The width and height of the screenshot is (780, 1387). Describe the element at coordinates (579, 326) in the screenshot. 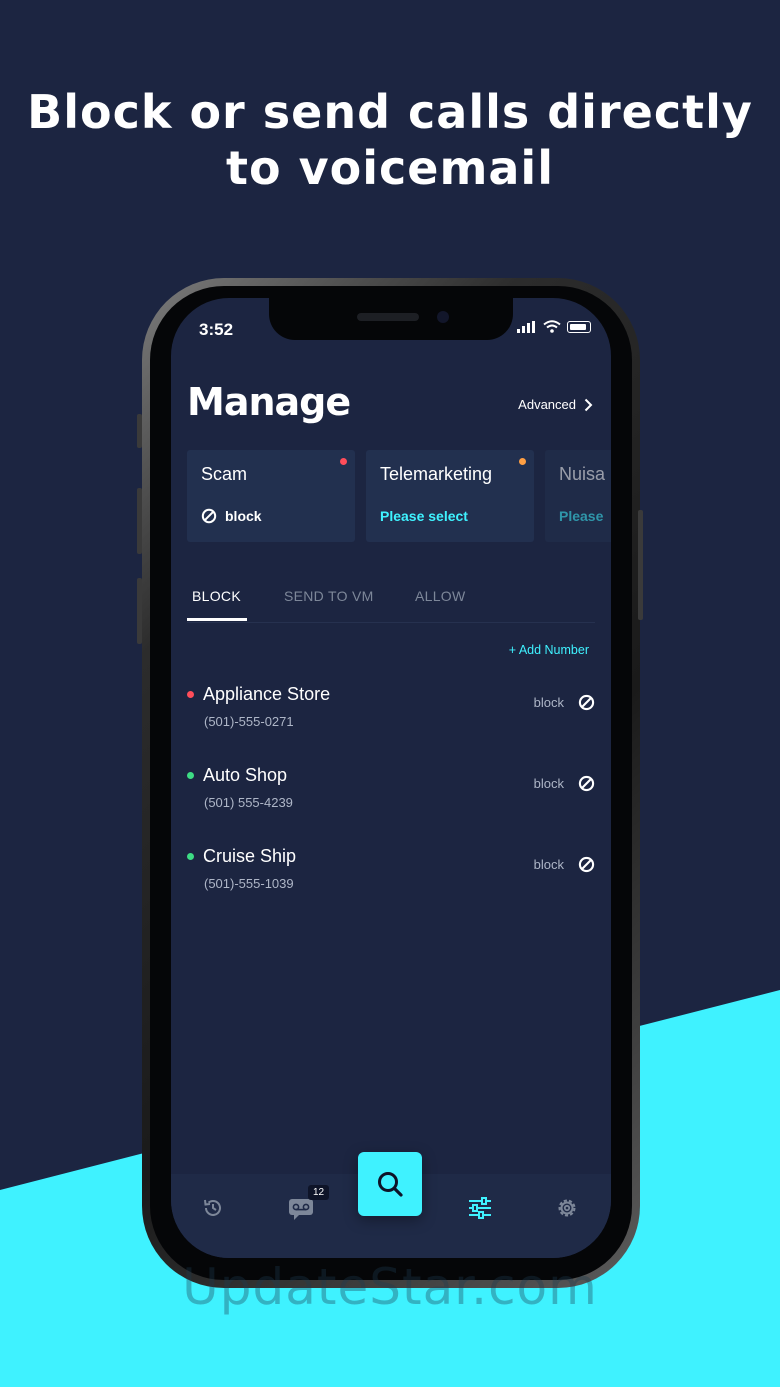

I see `battery-icon` at that location.